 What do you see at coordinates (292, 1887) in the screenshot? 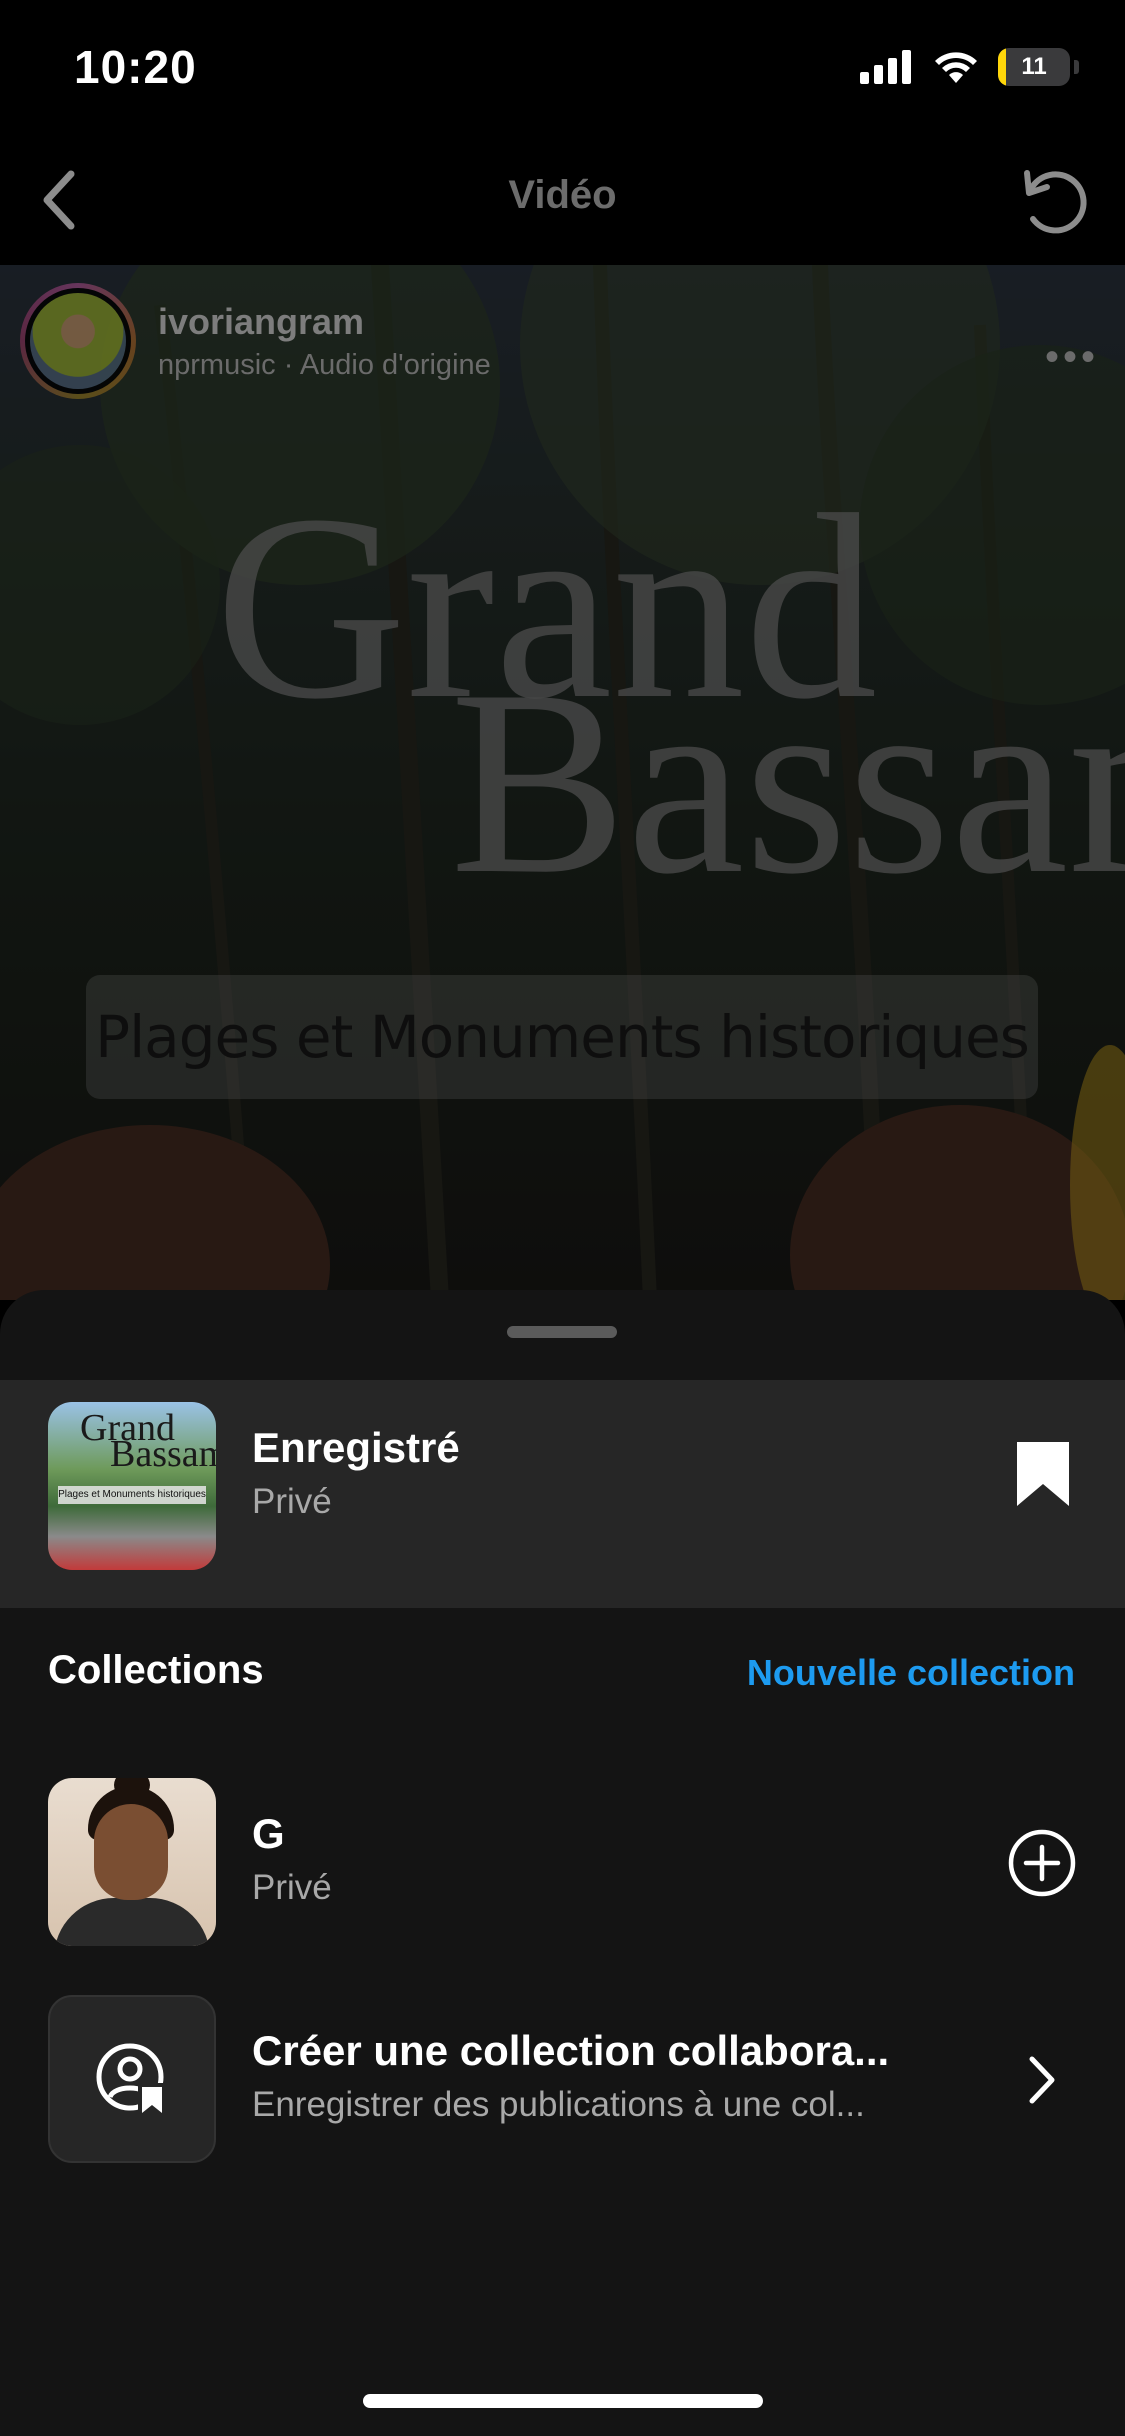
I see `collection-subtitle: Privé` at bounding box center [292, 1887].